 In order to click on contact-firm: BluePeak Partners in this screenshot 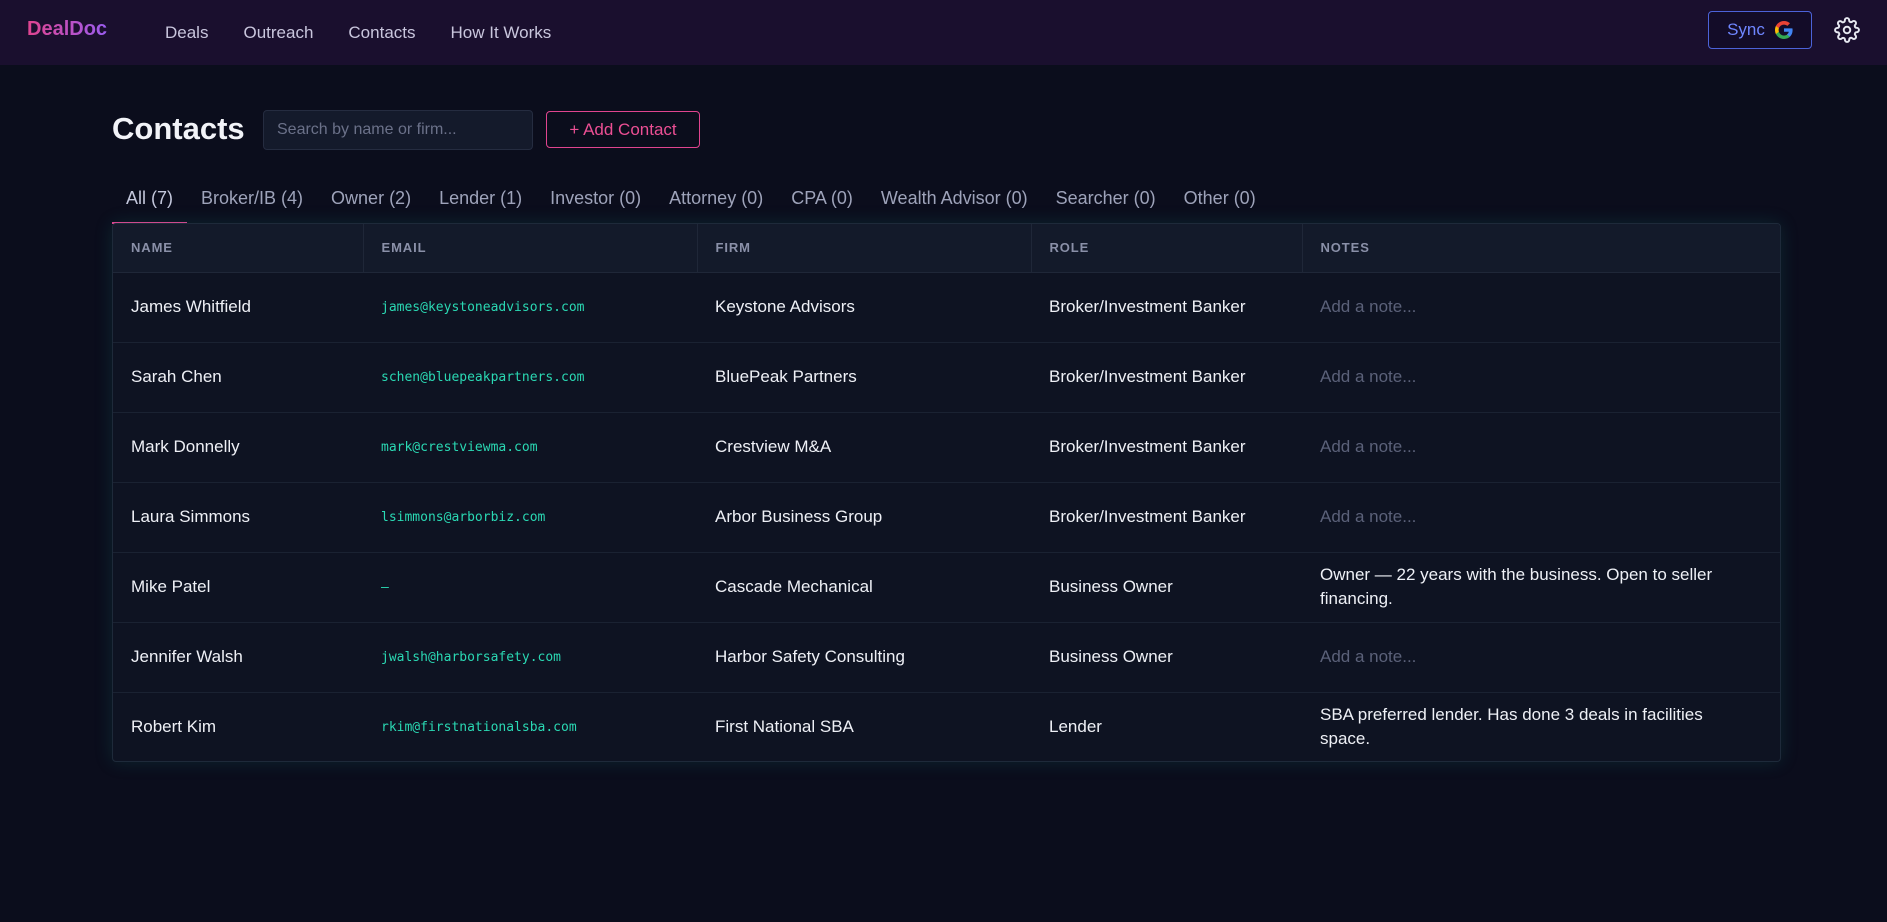, I will do `click(786, 376)`.